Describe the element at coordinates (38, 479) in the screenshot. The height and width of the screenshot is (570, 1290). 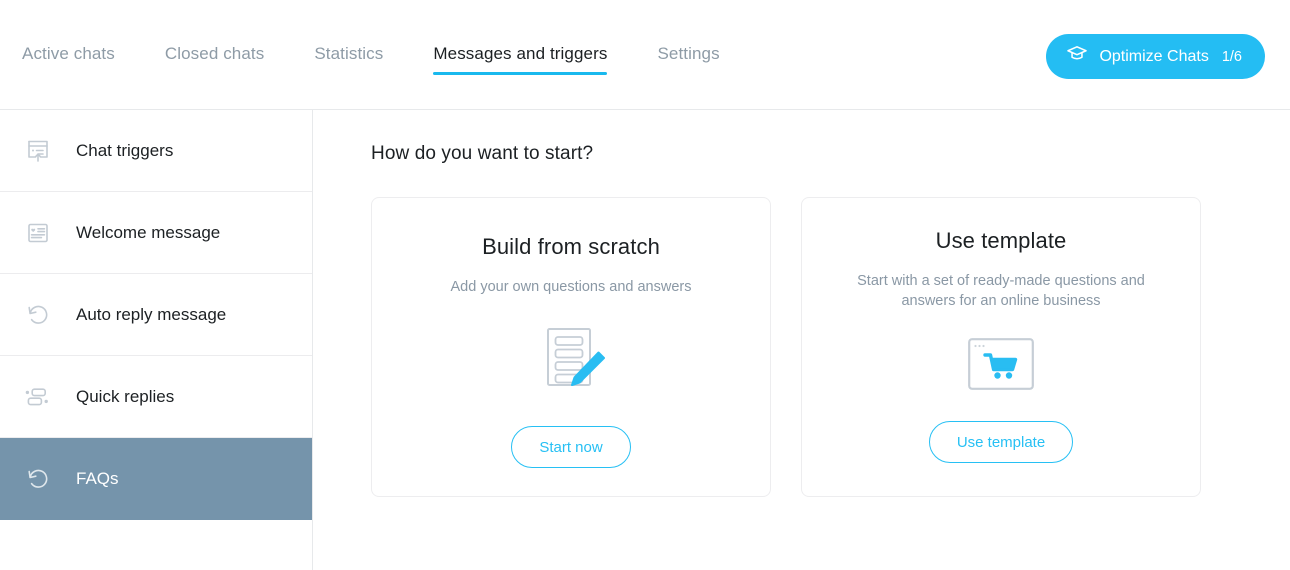
I see `faqs-icon` at that location.